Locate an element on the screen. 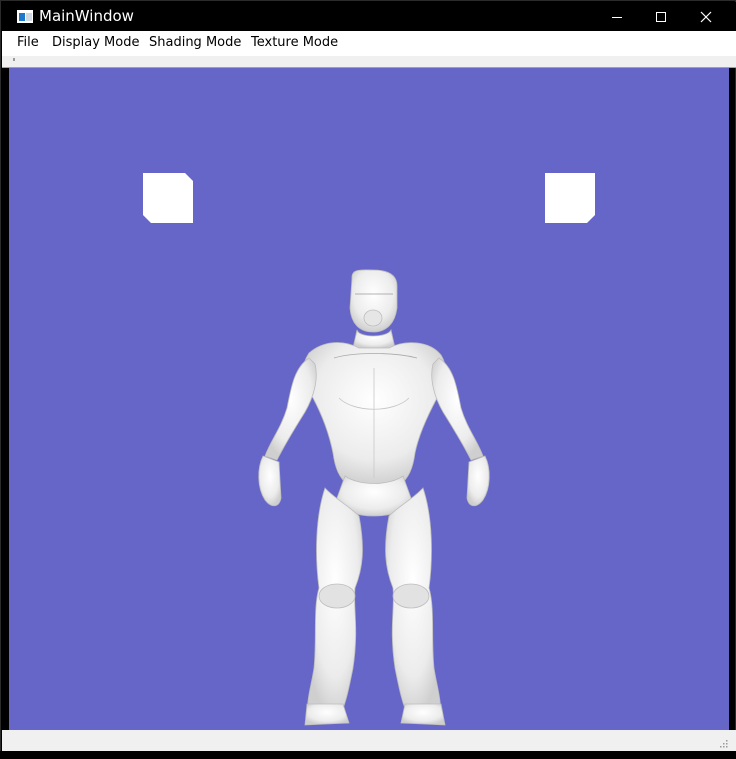 The image size is (736, 759). maximize-icon is located at coordinates (661, 16).